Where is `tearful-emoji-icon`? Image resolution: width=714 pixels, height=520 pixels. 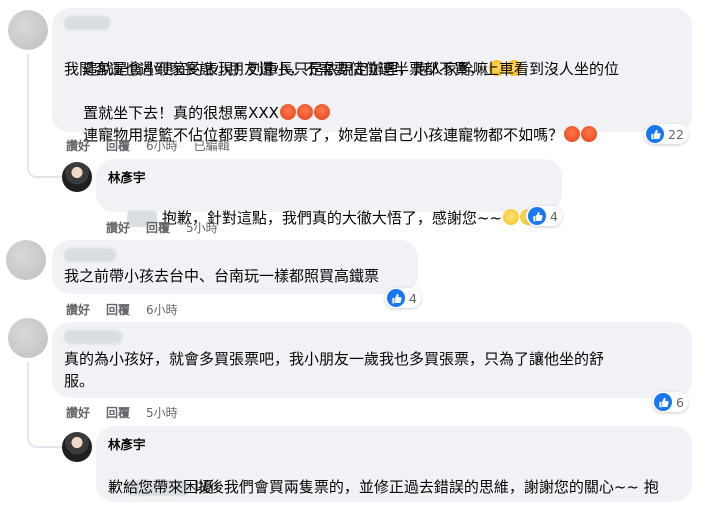
tearful-emoji-icon is located at coordinates (511, 217).